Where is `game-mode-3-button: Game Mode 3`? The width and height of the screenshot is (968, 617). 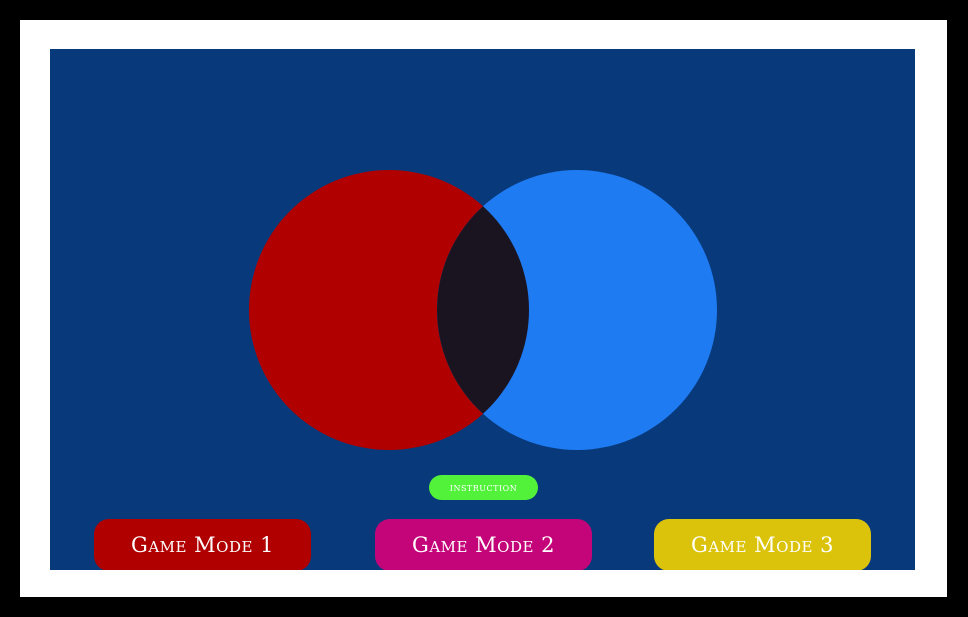 game-mode-3-button: Game Mode 3 is located at coordinates (762, 544).